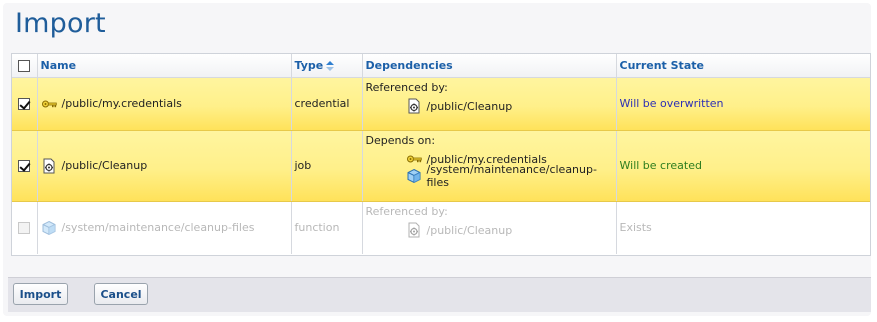 This screenshot has height=322, width=877. What do you see at coordinates (489, 66) in the screenshot?
I see `column-dependencies-header: Dependencies` at bounding box center [489, 66].